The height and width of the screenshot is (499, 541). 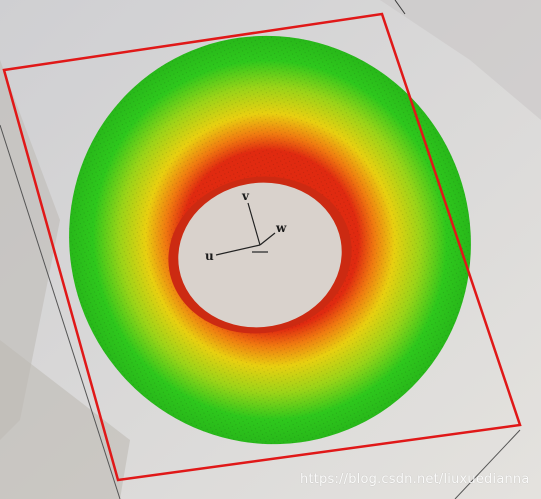 I want to click on w-axis-label: w, so click(x=281, y=228).